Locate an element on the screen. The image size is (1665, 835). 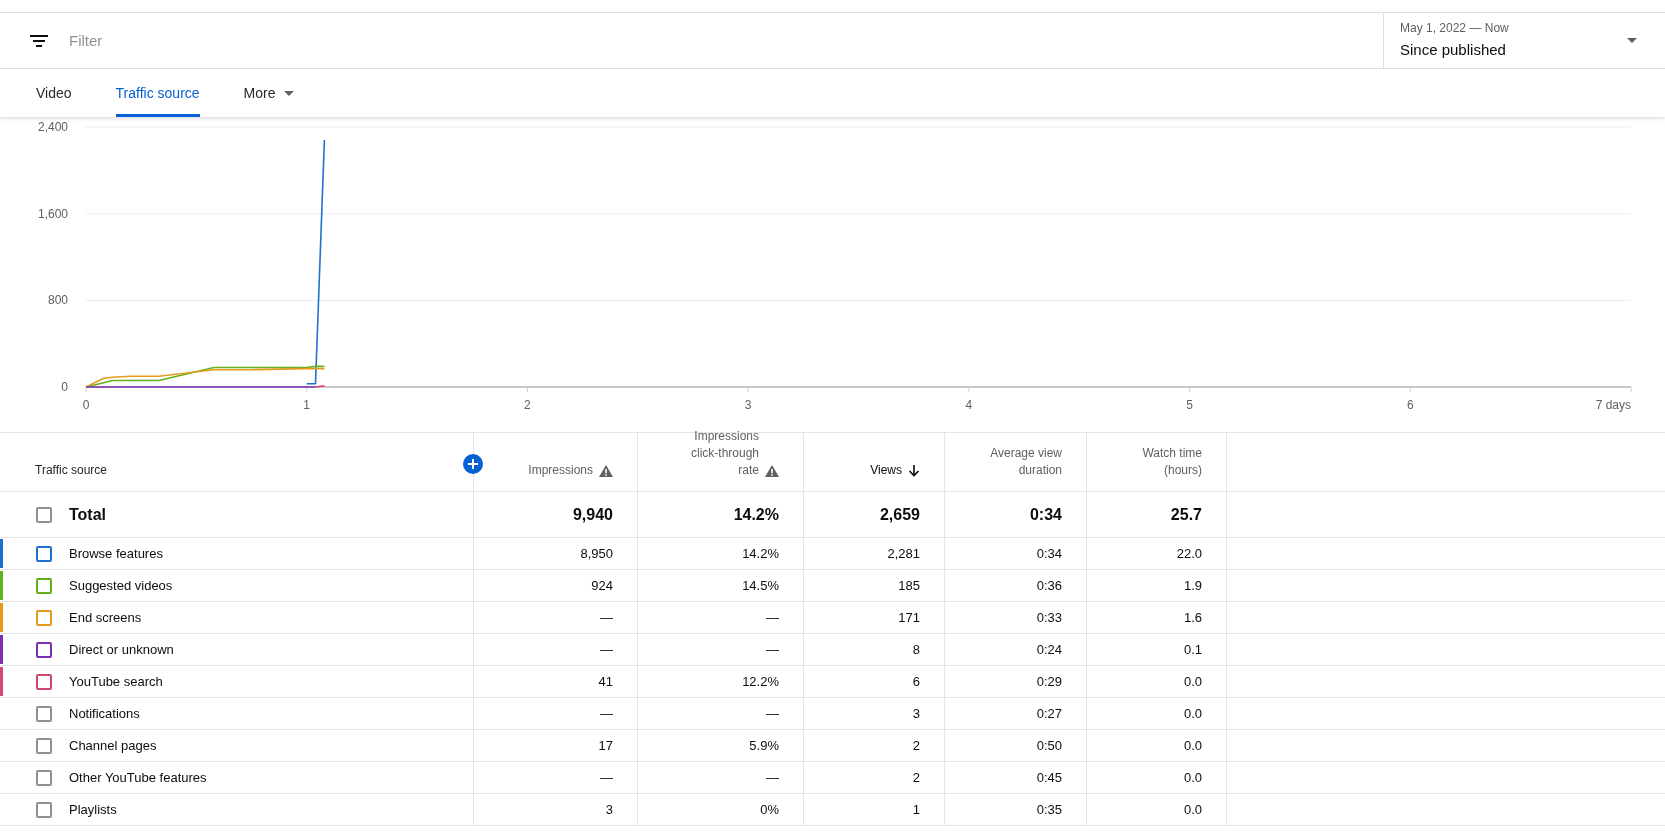
table-cell: 41 is located at coordinates (556, 681).